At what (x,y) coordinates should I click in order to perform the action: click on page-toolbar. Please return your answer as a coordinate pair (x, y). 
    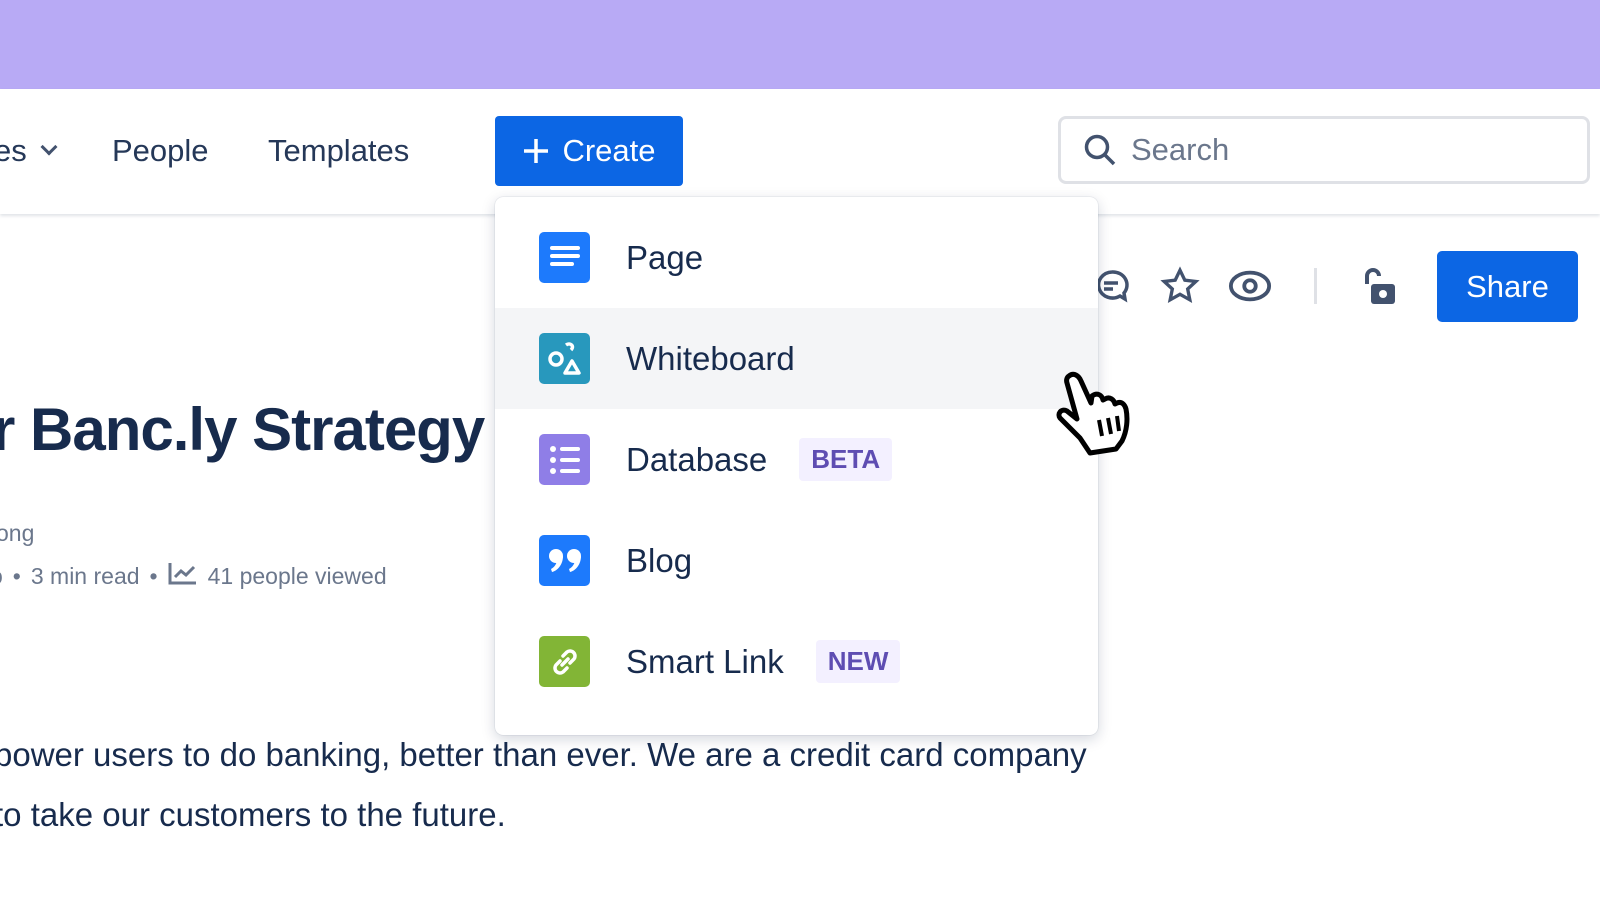
    Looking at the image, I should click on (1245, 286).